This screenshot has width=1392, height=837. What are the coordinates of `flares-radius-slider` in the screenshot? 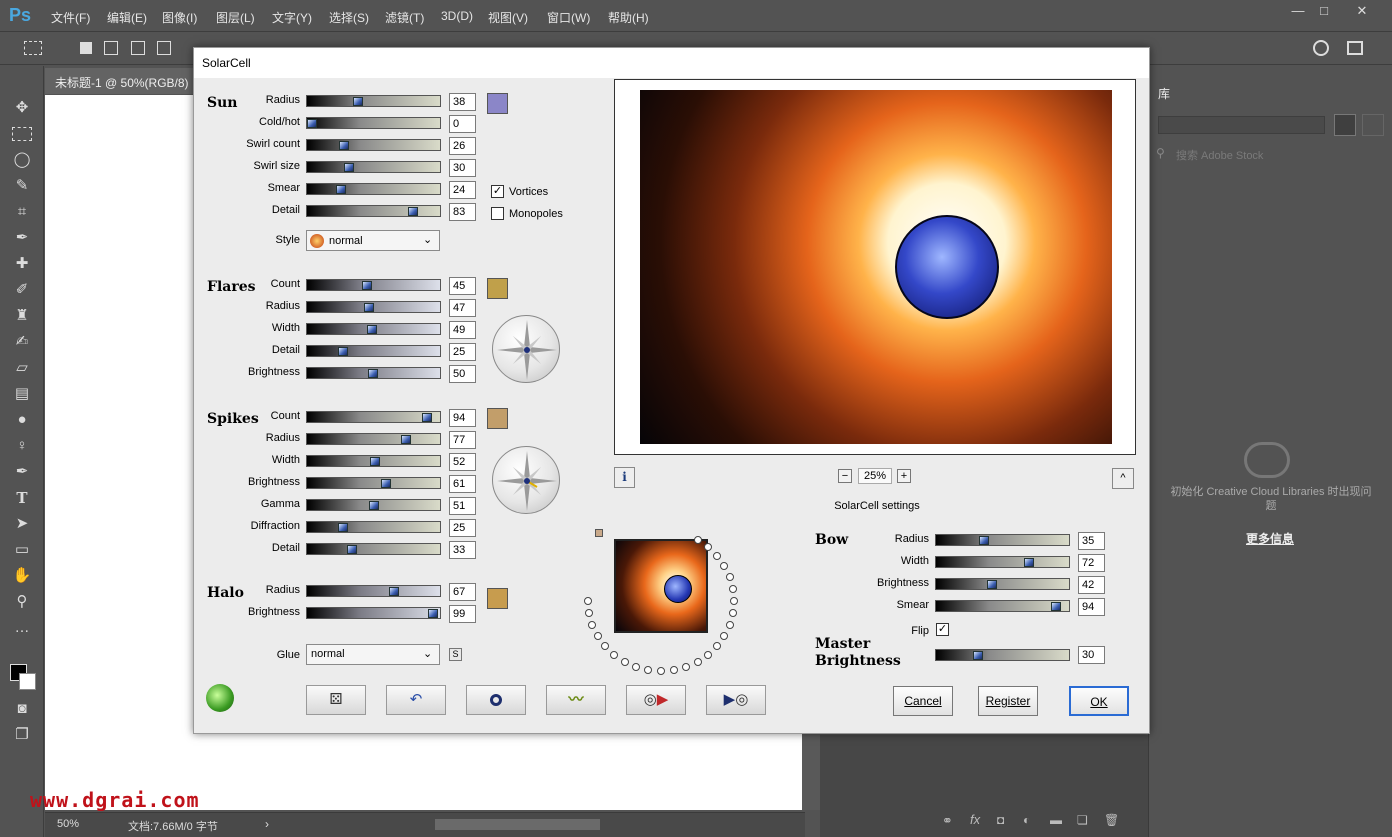 It's located at (373, 307).